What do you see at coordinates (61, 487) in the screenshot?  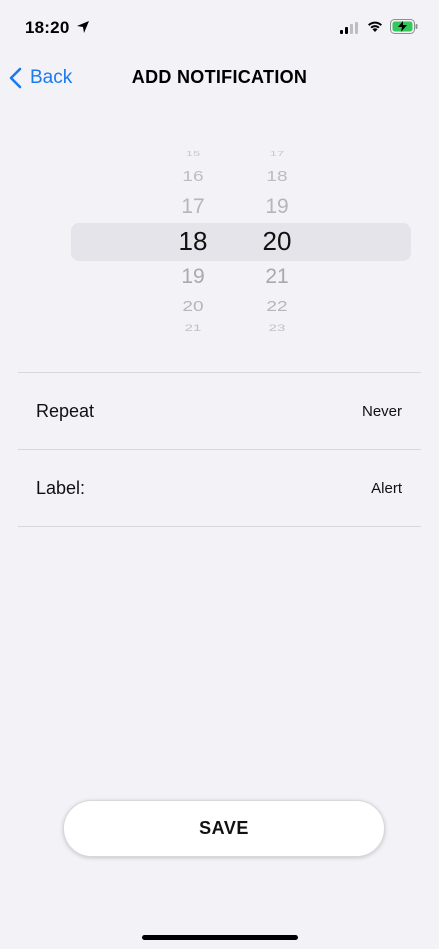 I see `label-label: Label:` at bounding box center [61, 487].